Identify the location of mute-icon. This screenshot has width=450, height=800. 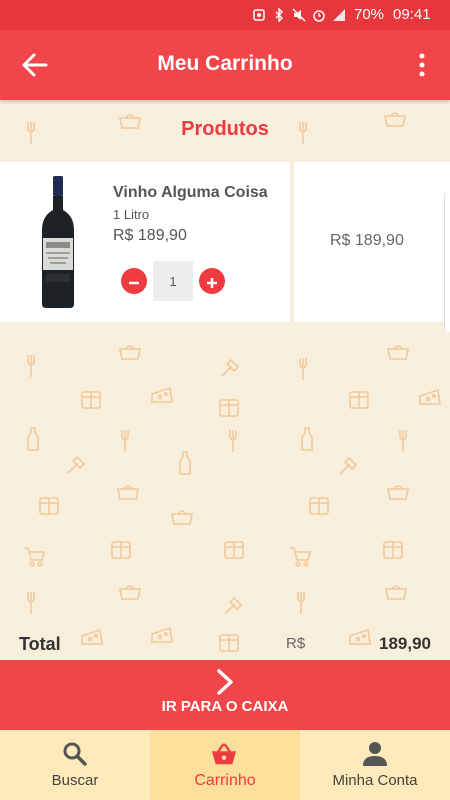
(299, 15).